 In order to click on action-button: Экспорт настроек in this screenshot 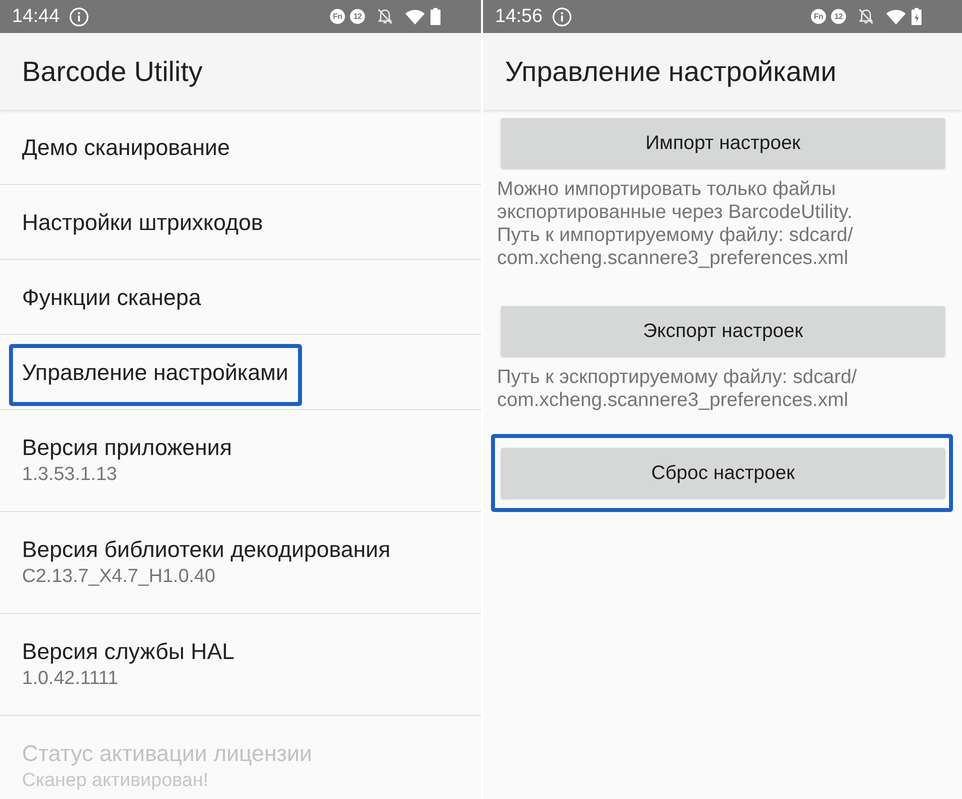, I will do `click(723, 331)`.